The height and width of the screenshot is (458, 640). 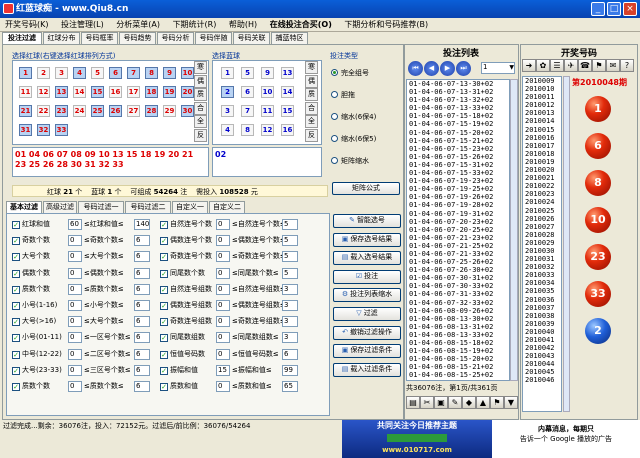 I want to click on draw-tool-button: ✿, so click(x=543, y=65).